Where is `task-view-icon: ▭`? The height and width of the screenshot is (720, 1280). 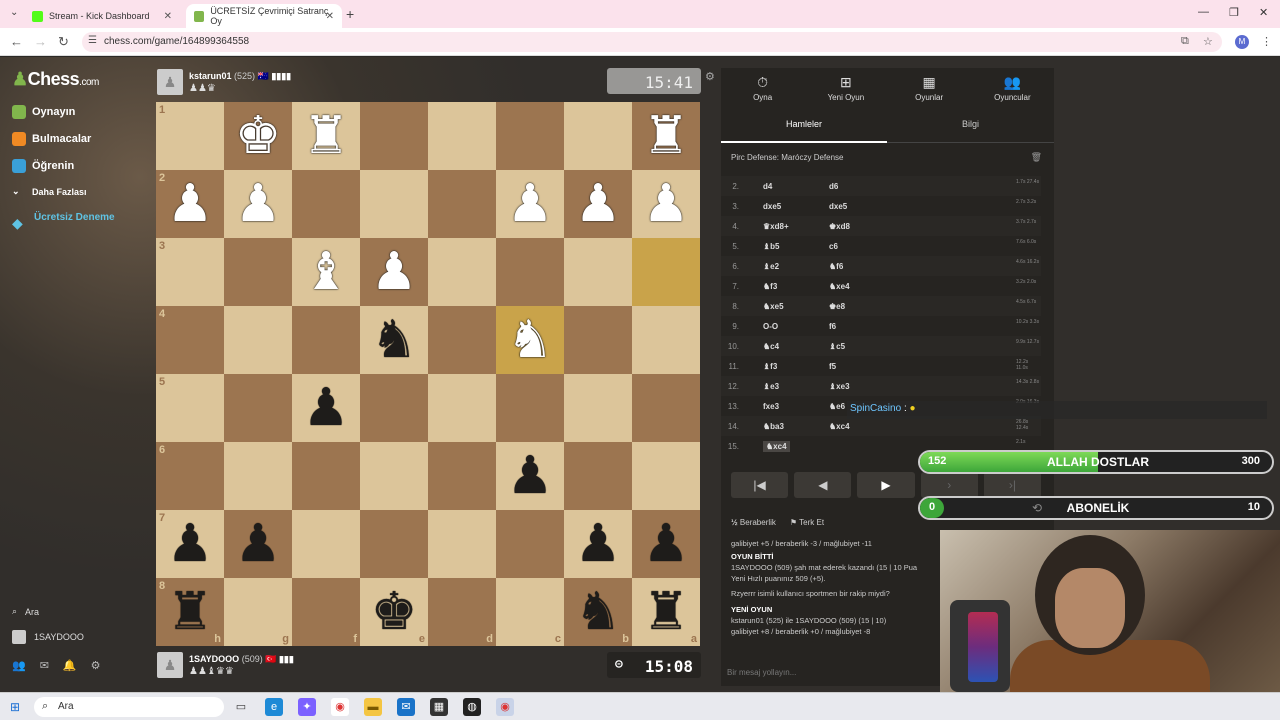 task-view-icon: ▭ is located at coordinates (241, 707).